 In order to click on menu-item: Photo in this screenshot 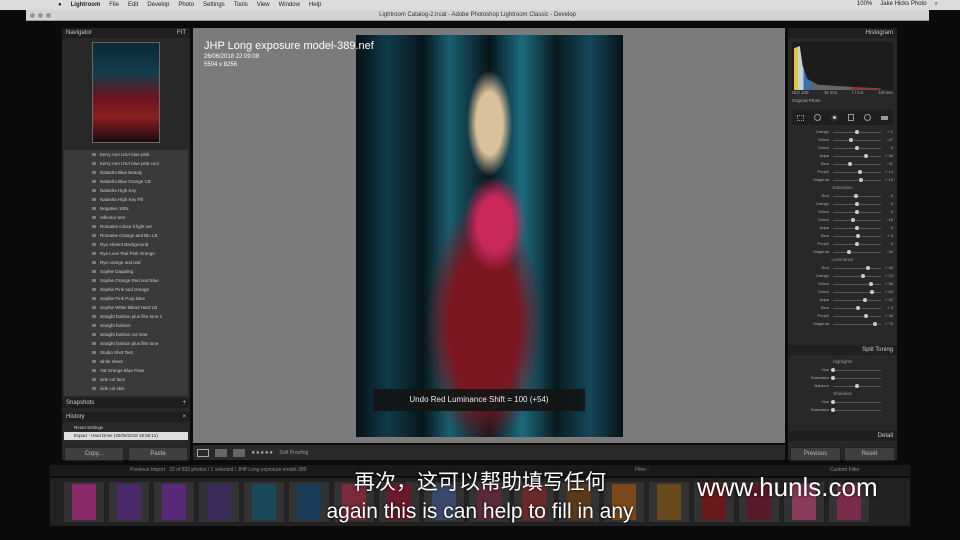, I will do `click(186, 5)`.